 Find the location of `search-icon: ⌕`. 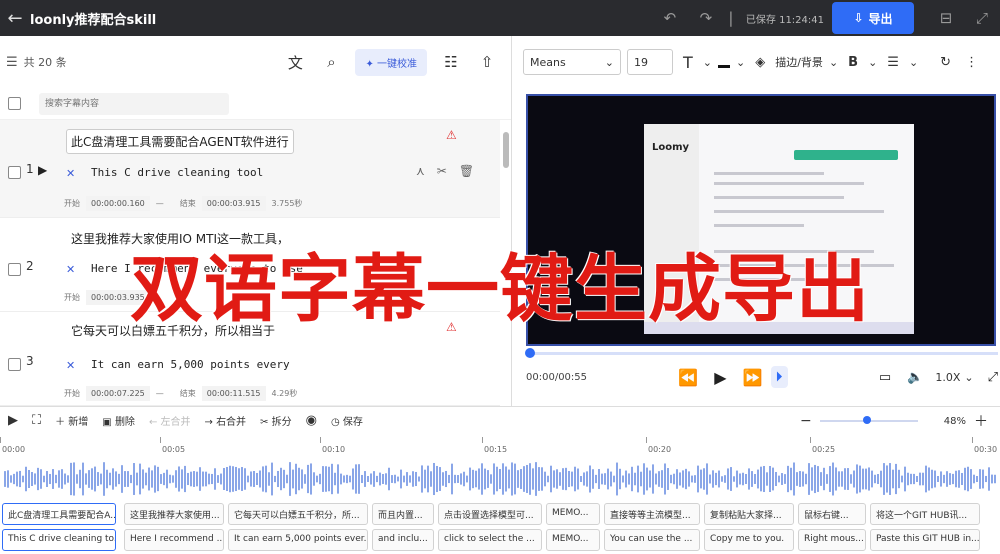

search-icon: ⌕ is located at coordinates (331, 62).